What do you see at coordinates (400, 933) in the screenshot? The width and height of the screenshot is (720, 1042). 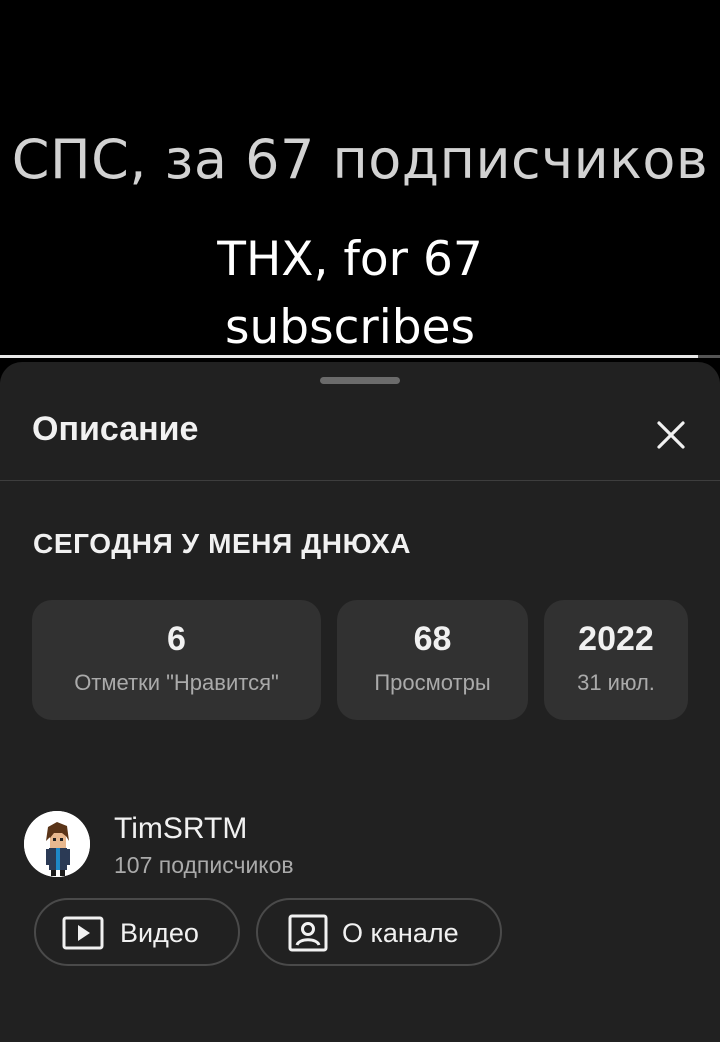 I see `about-channel-button-label: О канале` at bounding box center [400, 933].